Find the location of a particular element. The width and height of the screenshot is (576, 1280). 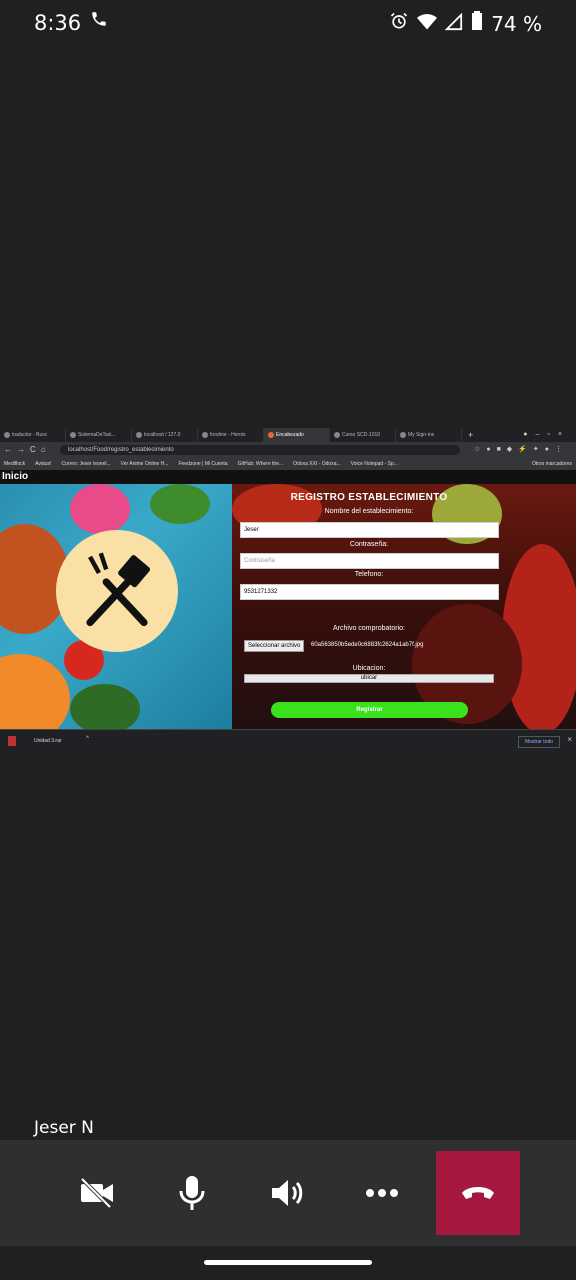

browser-tab: foodme - Herois is located at coordinates (231, 435).